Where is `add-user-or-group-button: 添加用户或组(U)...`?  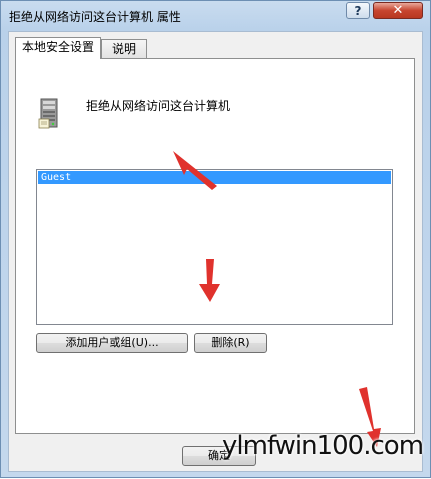 add-user-or-group-button: 添加用户或组(U)... is located at coordinates (112, 343).